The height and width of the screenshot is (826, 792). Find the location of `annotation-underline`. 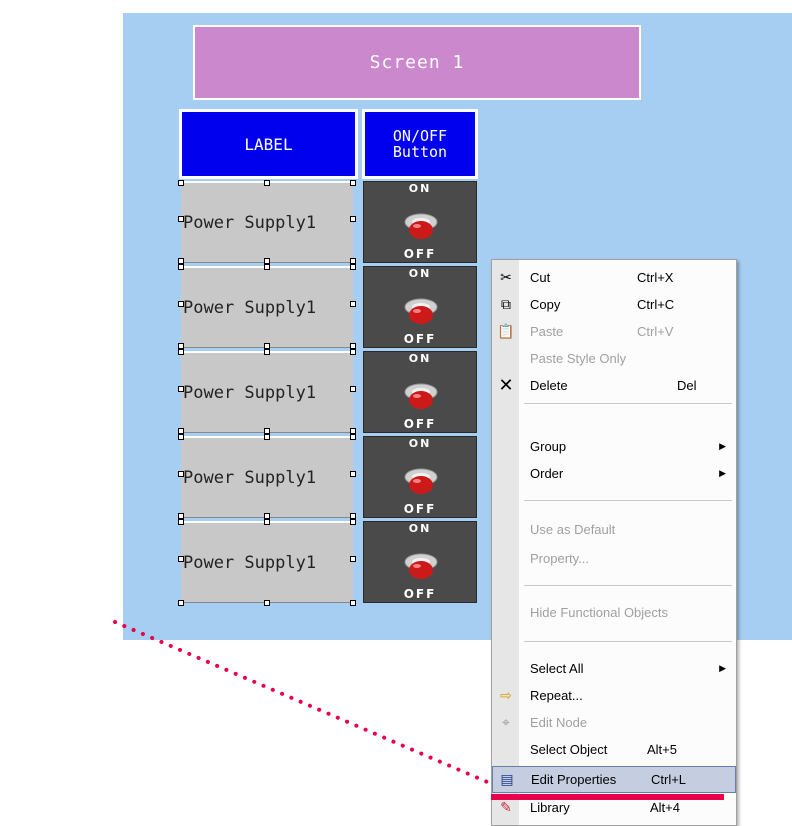

annotation-underline is located at coordinates (607, 797).